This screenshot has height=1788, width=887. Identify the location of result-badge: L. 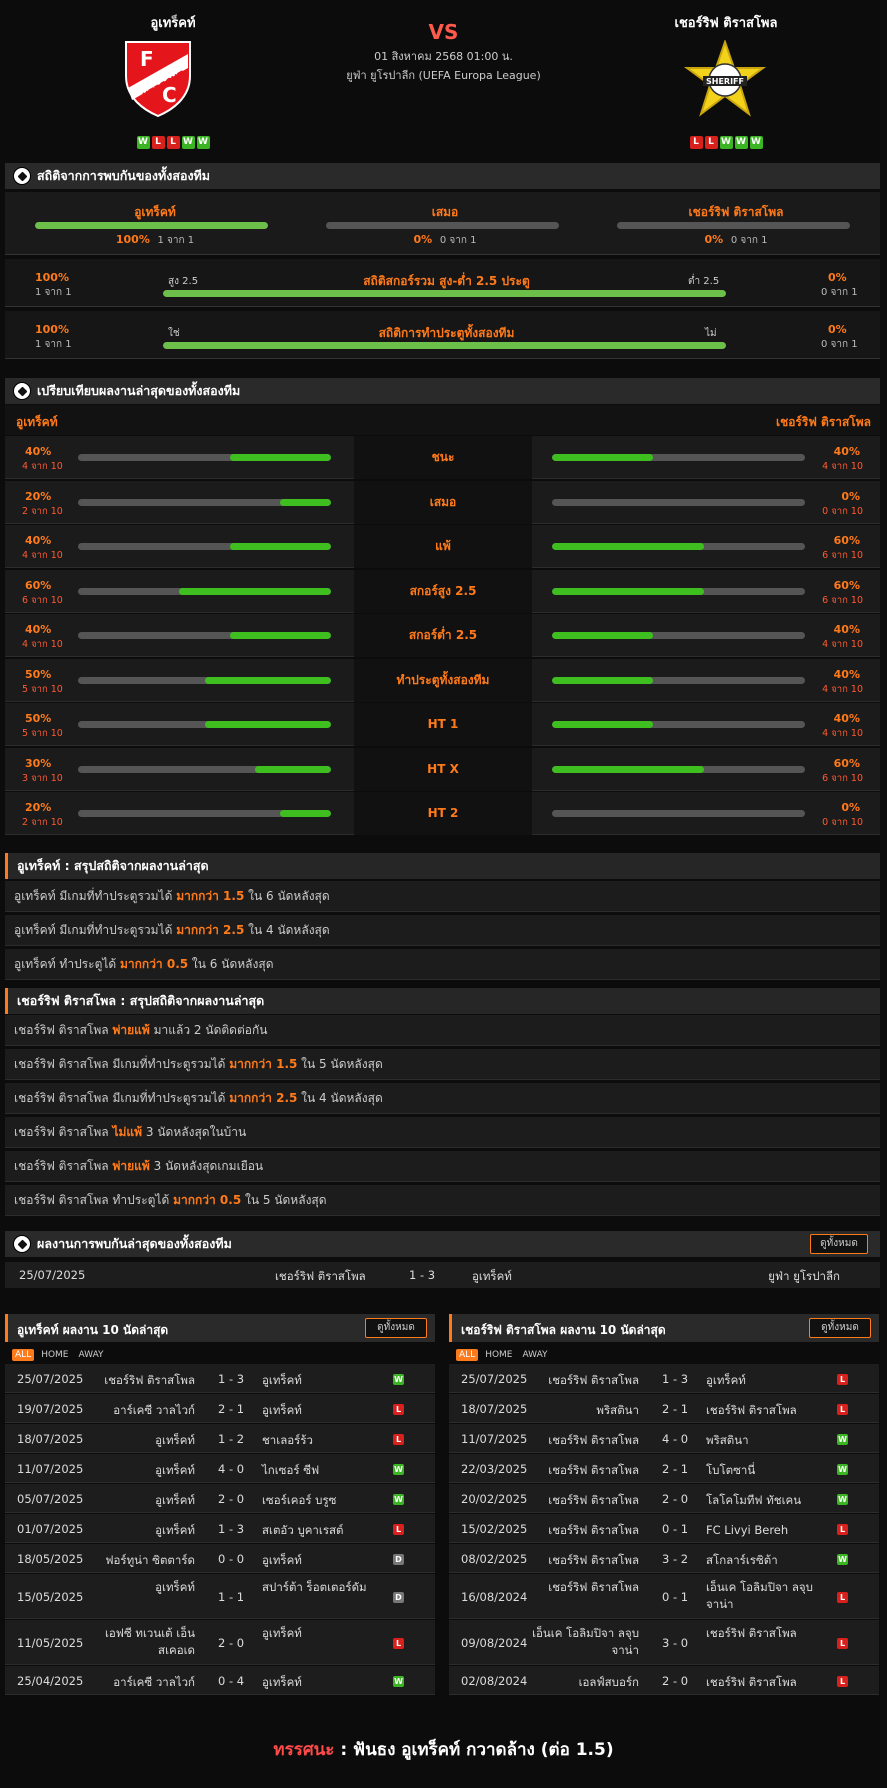
(842, 1379).